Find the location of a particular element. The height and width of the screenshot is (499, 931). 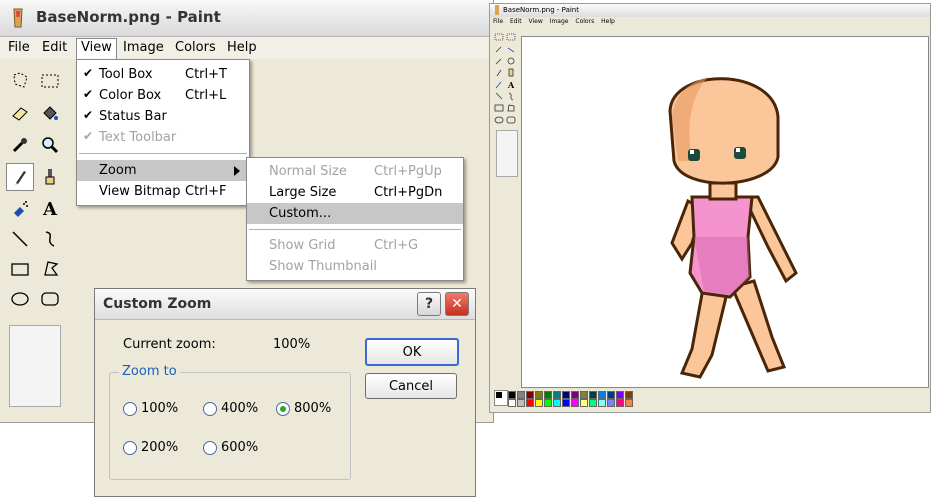

rect-select-icon is located at coordinates (50, 81).